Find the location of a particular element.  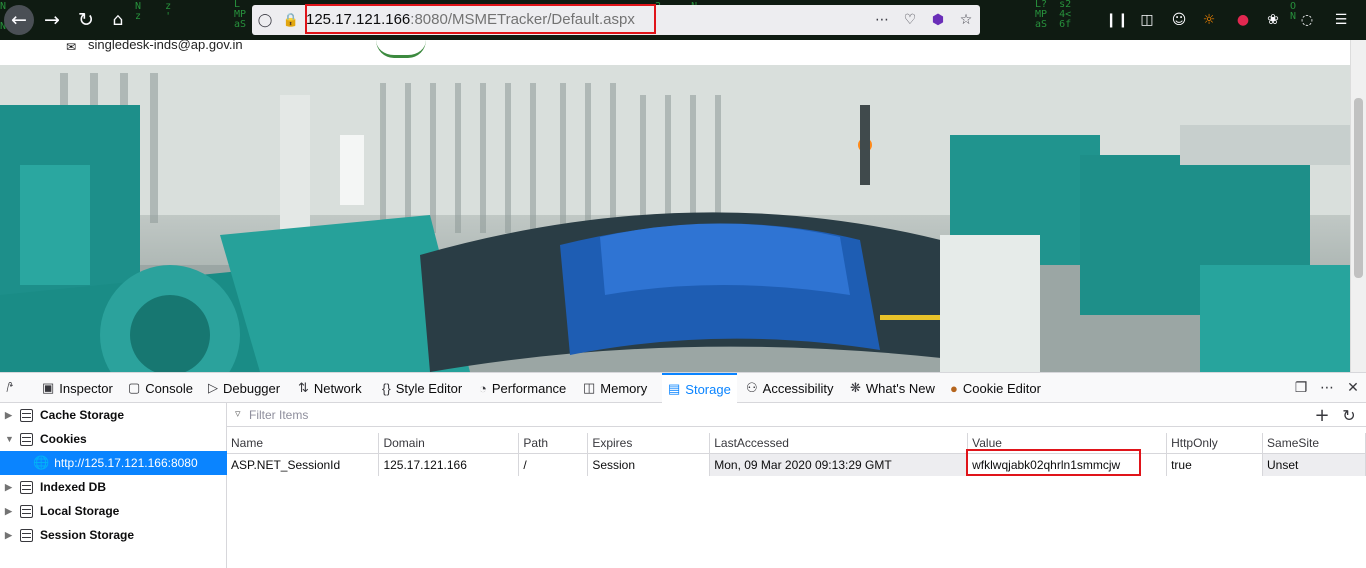

back-button: ← is located at coordinates (19, 20).